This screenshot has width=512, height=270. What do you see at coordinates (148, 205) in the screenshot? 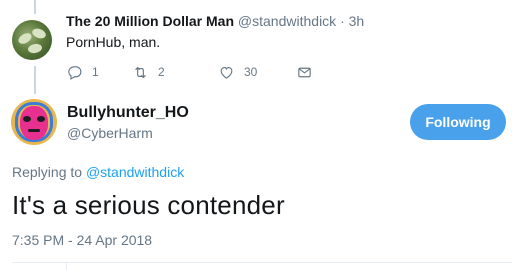
I see `main-tweet-text: It's a serious contender` at bounding box center [148, 205].